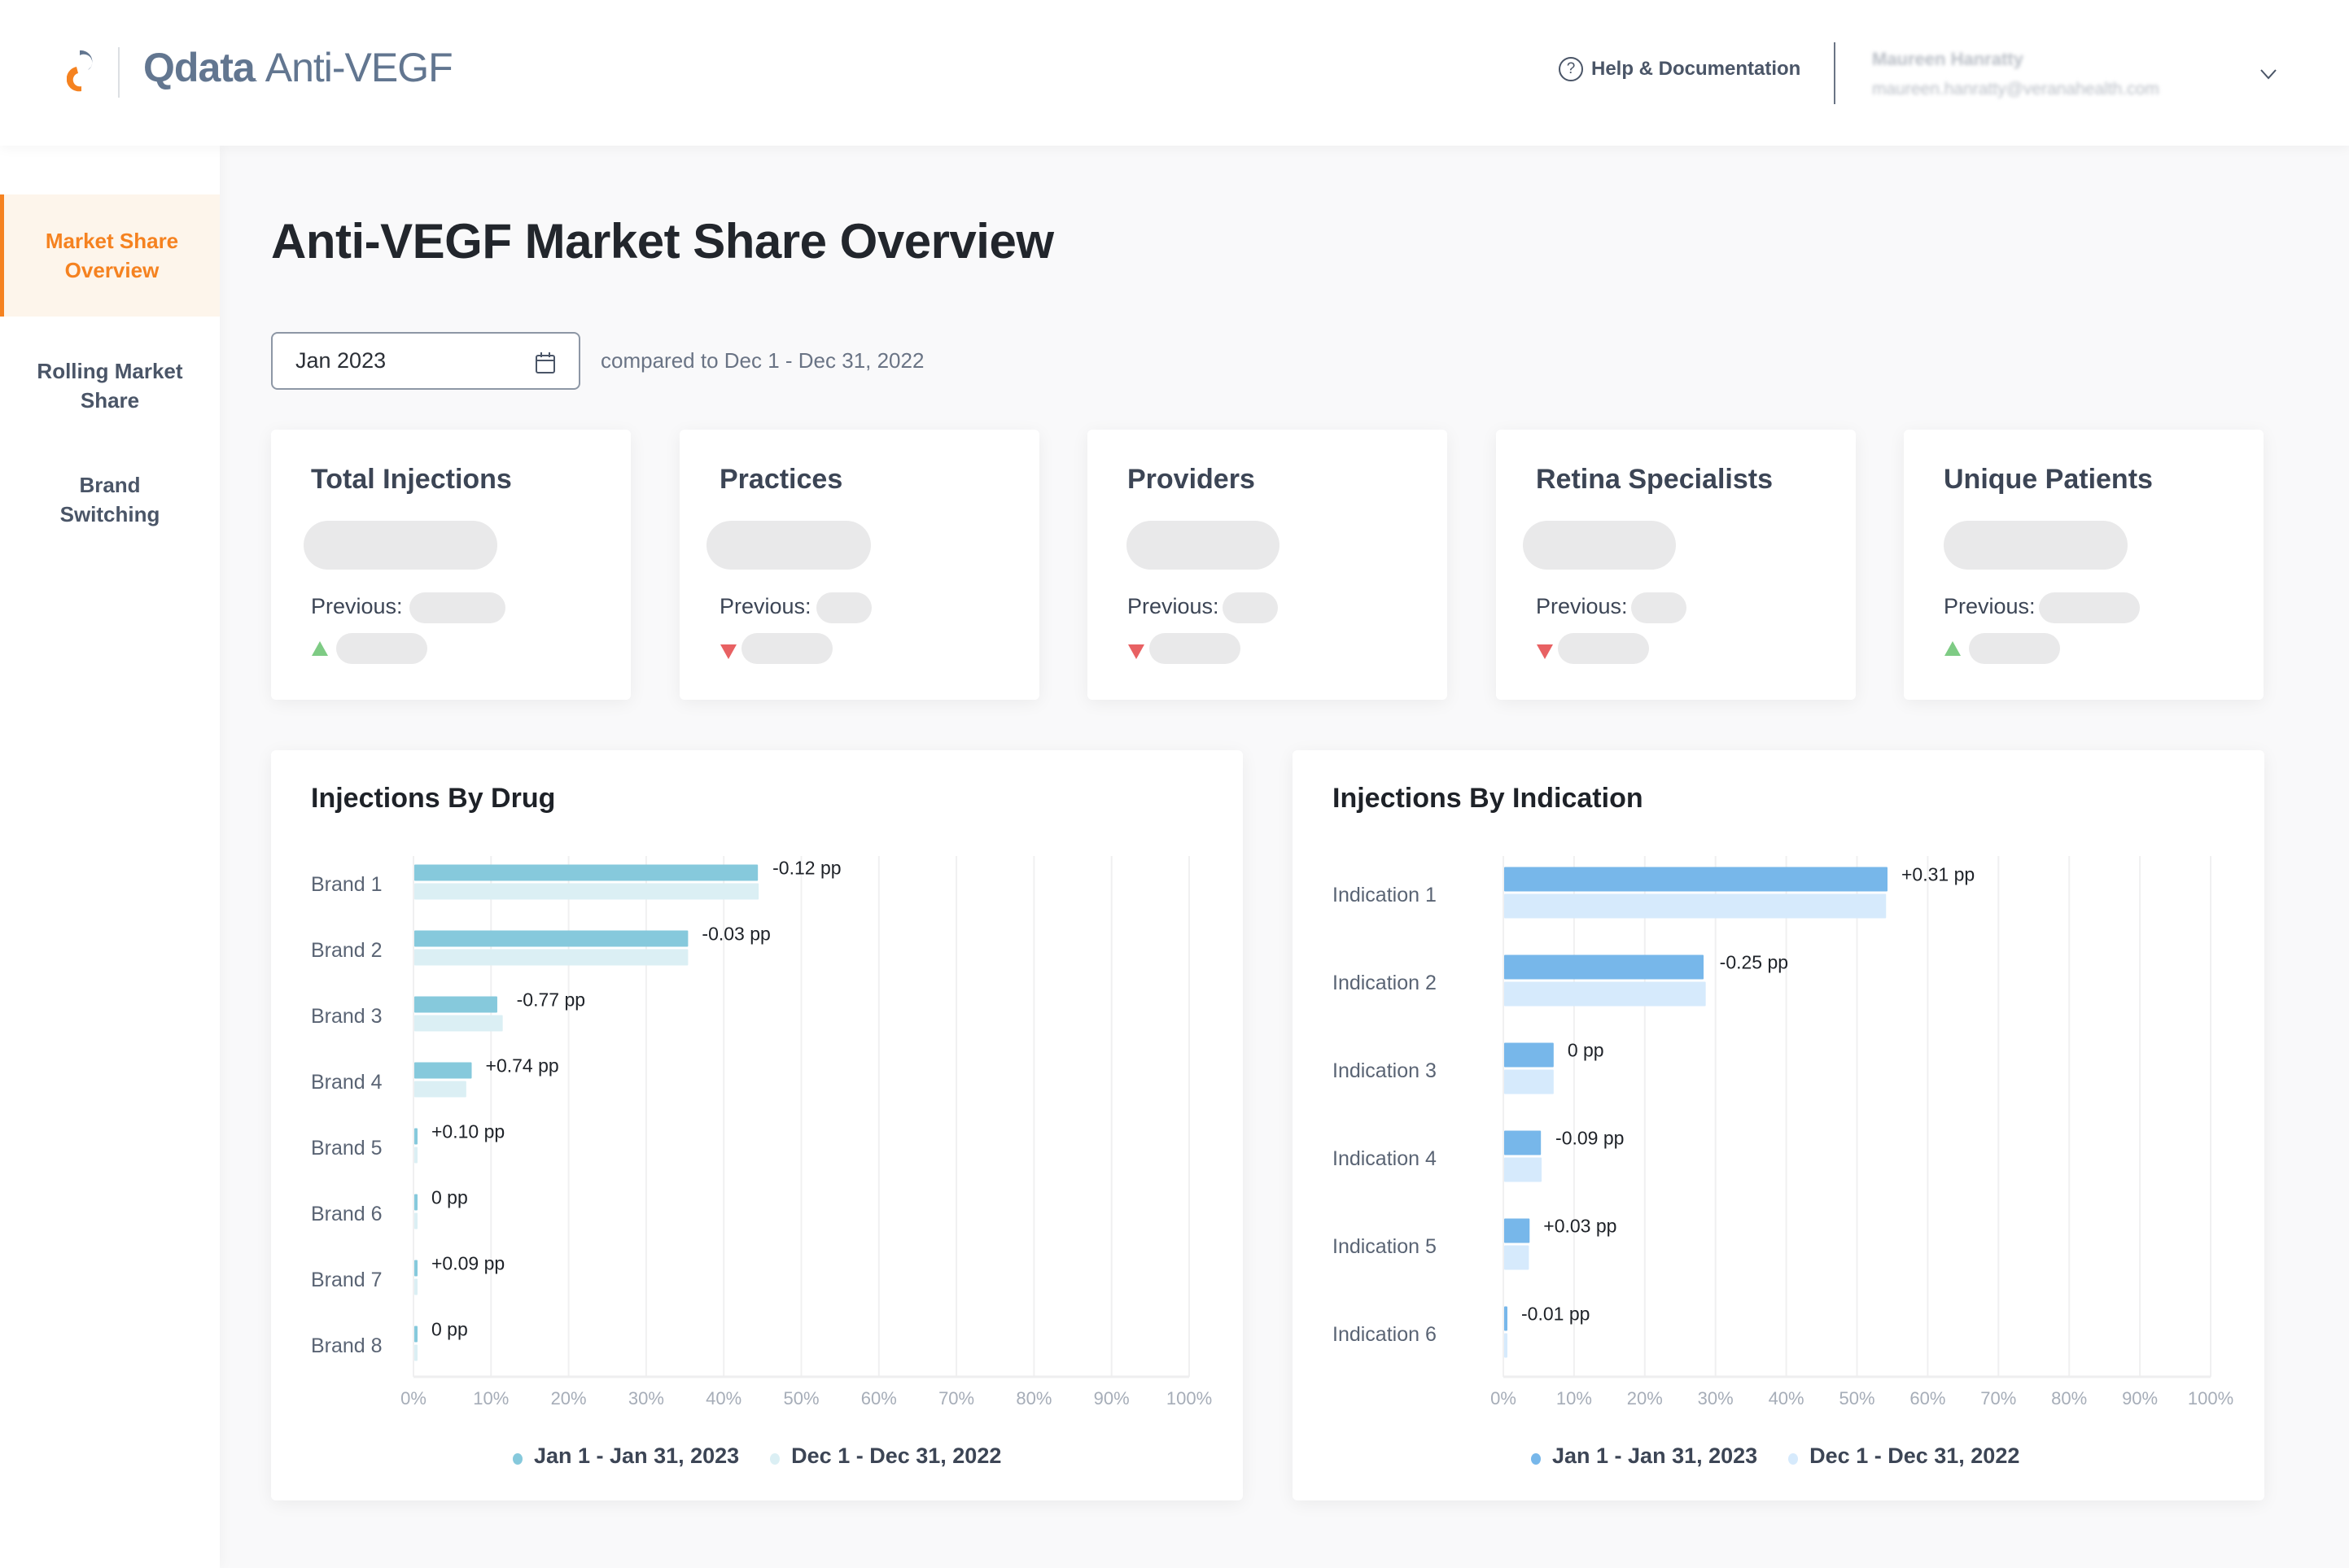  I want to click on kpi-card-unique-patients: Unique Patients Previous:, so click(2084, 565).